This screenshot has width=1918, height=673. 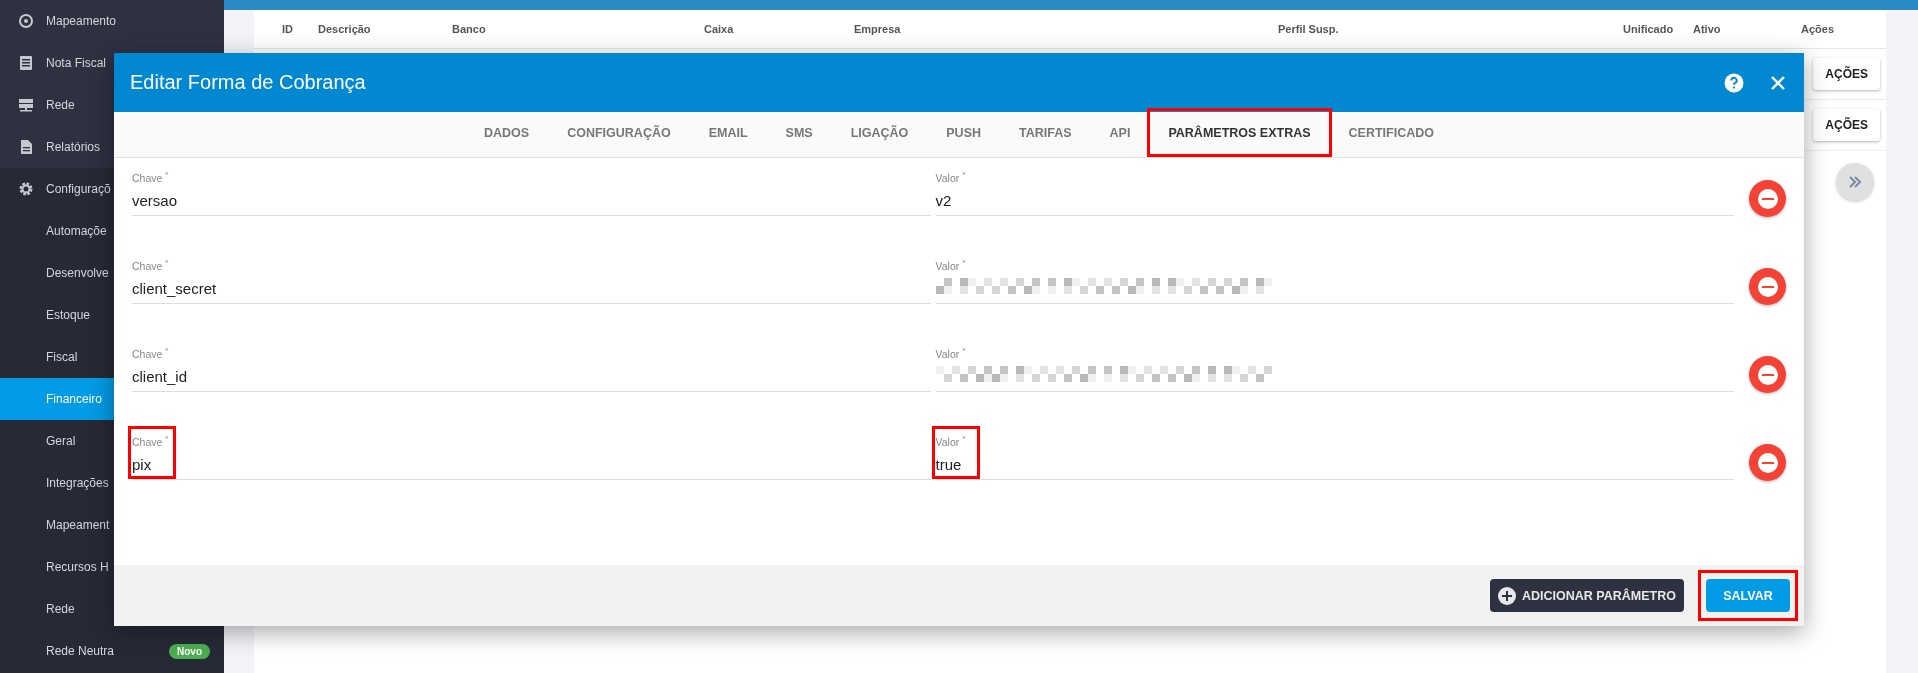 What do you see at coordinates (879, 134) in the screenshot?
I see `tab: LIGAÇÃO` at bounding box center [879, 134].